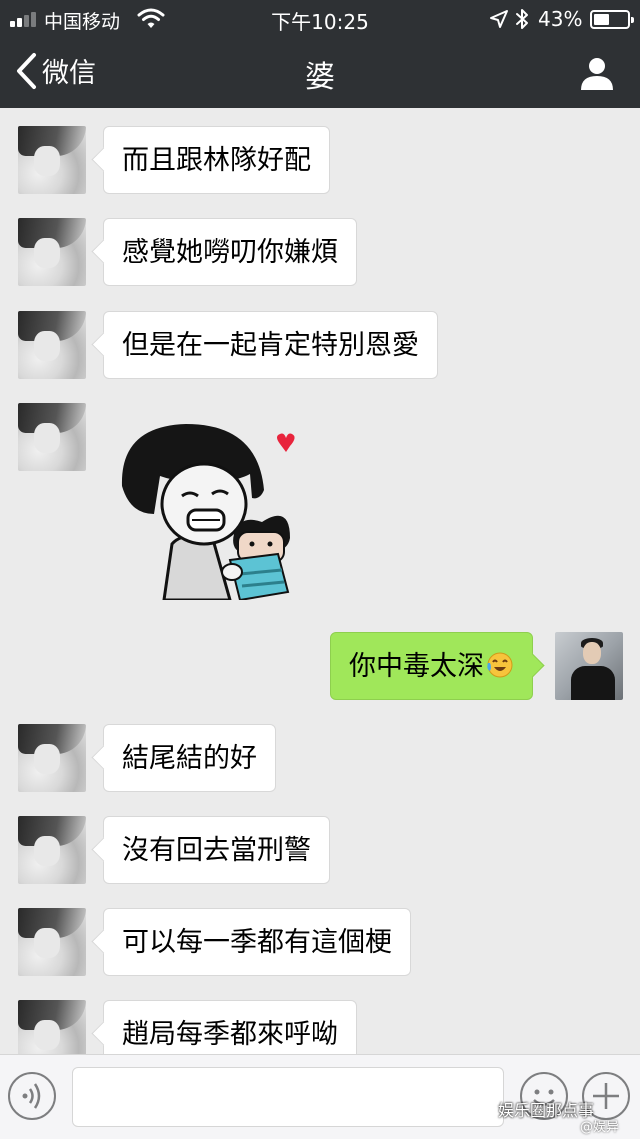  I want to click on voice-icon, so click(31, 1096).